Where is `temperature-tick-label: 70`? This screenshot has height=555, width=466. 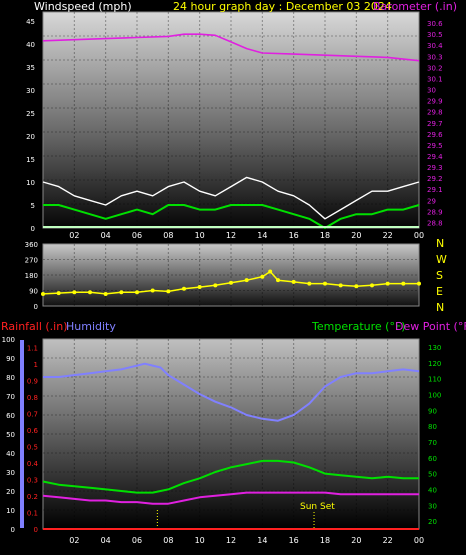 temperature-tick-label: 70 is located at coordinates (432, 443).